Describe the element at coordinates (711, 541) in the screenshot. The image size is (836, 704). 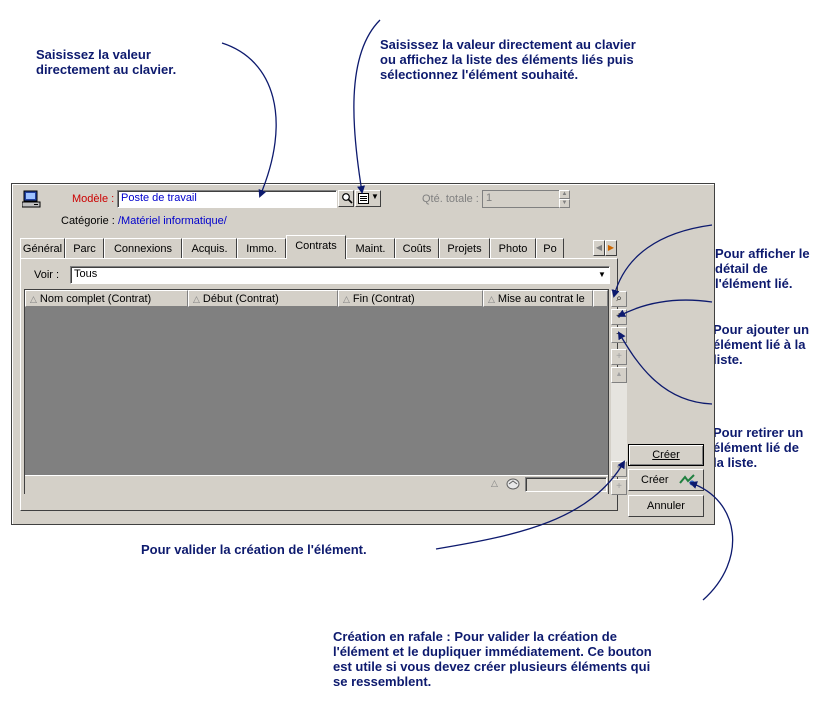
I see `arrow-burst` at that location.